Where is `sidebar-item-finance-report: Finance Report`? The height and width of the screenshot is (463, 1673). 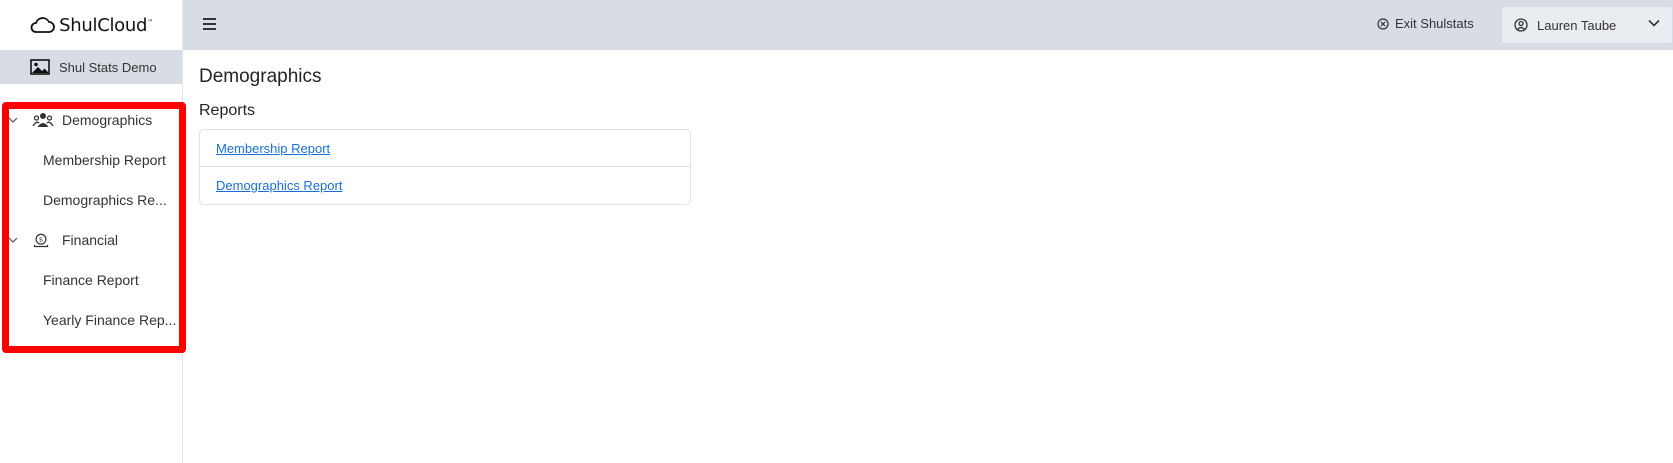
sidebar-item-finance-report: Finance Report is located at coordinates (91, 280).